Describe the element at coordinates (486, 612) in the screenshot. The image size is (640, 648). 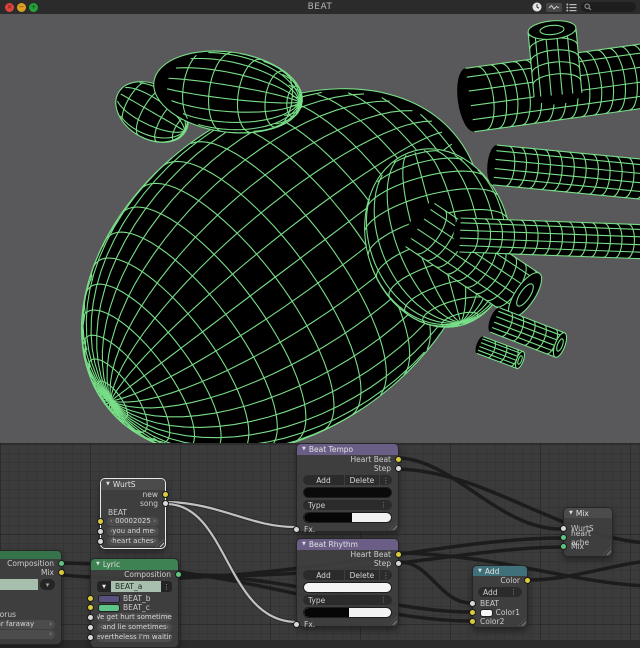
I see `color-swatch-white` at that location.